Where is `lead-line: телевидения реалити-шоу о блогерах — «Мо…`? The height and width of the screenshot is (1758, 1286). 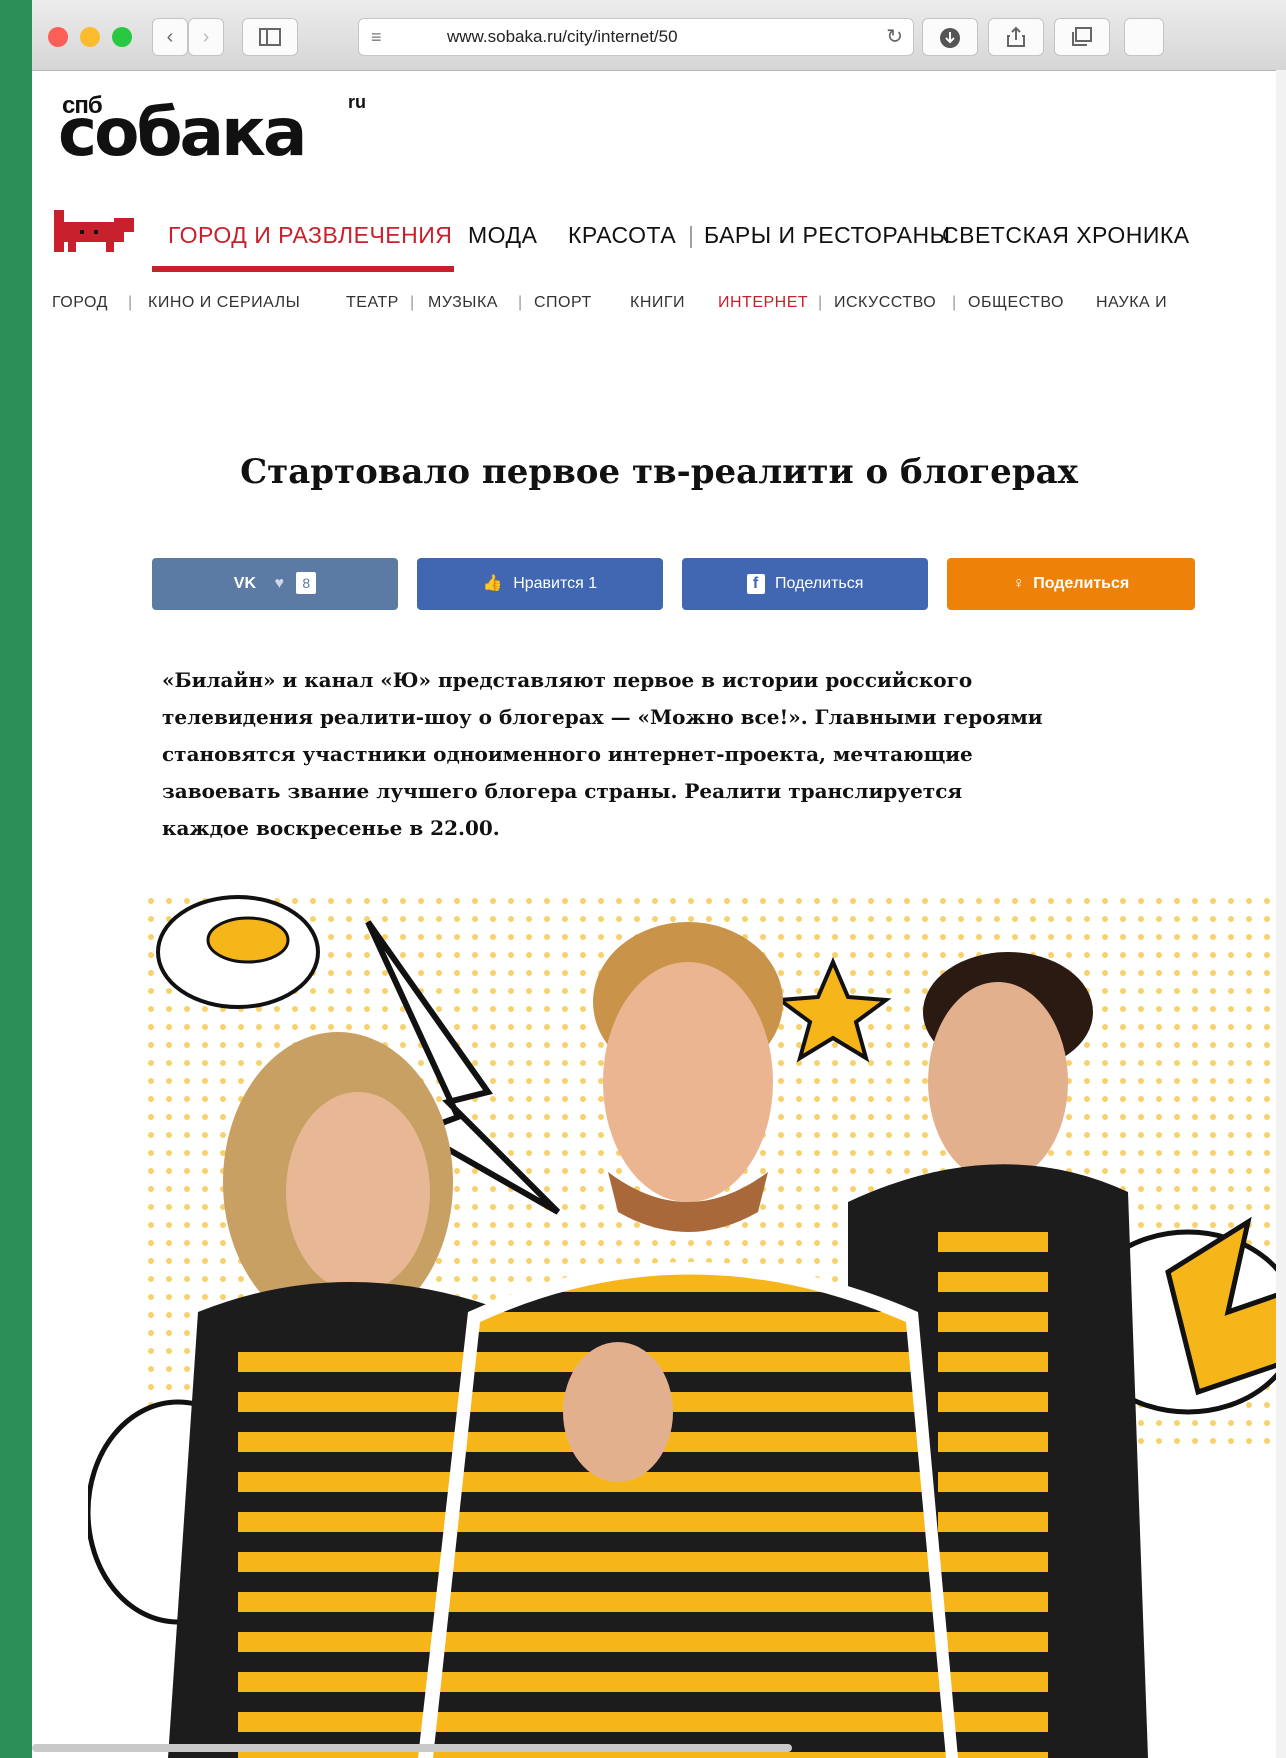
lead-line: телевидения реалити-шоу о блогерах — «Мо… is located at coordinates (602, 717).